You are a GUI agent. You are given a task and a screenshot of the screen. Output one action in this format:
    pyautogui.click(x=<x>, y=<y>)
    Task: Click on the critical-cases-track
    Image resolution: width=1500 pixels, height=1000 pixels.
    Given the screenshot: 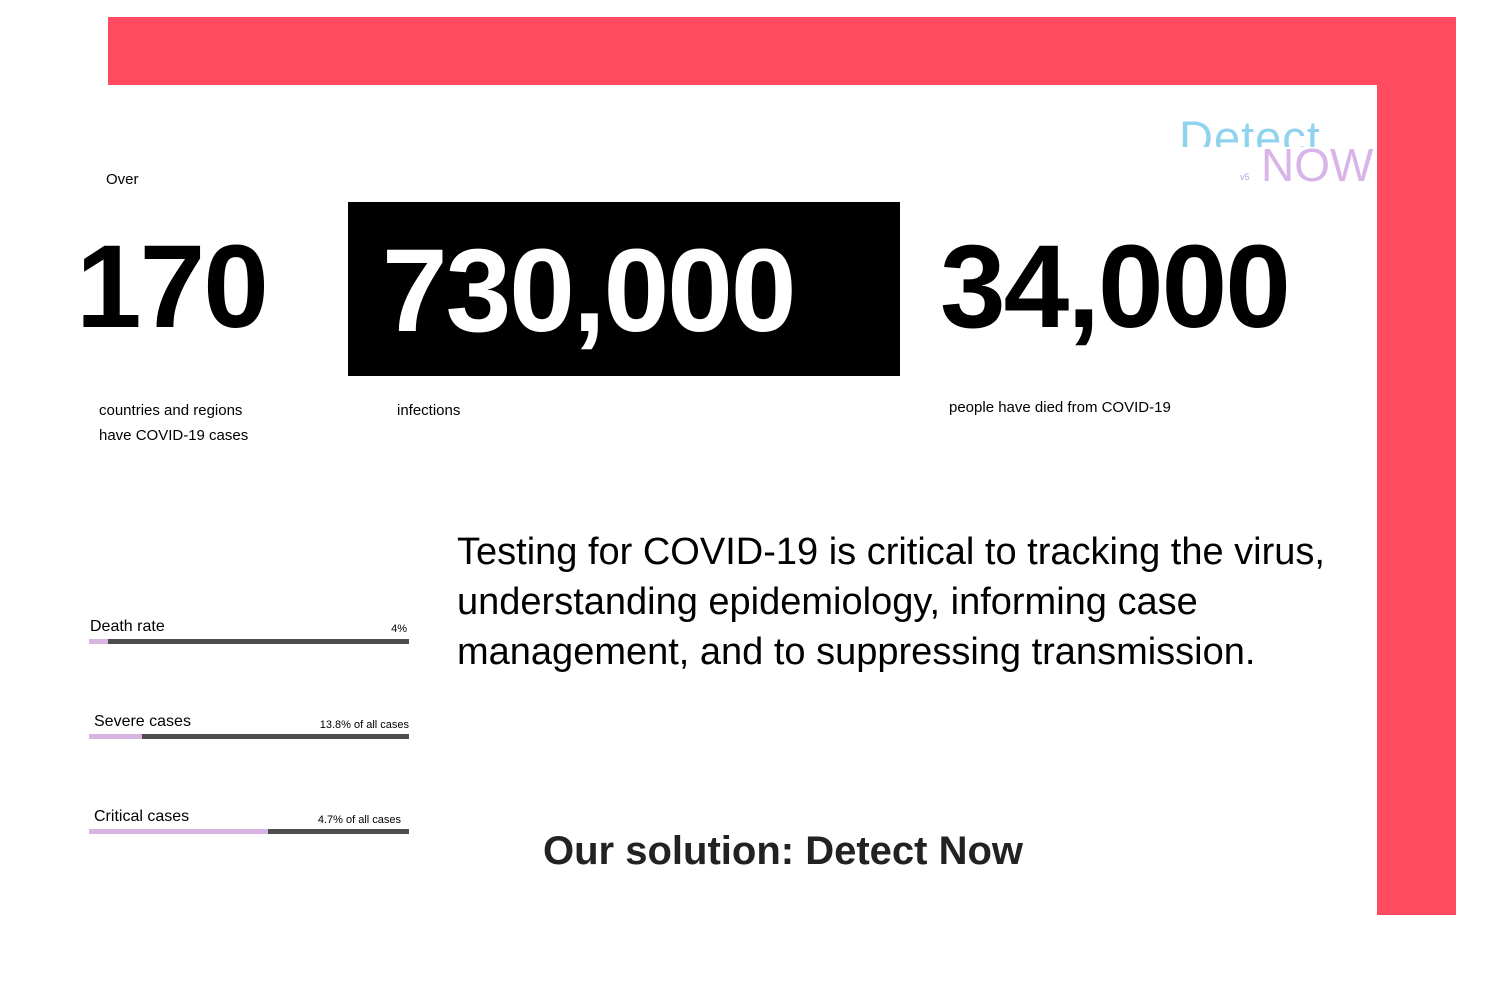 What is the action you would take?
    pyautogui.click(x=249, y=831)
    